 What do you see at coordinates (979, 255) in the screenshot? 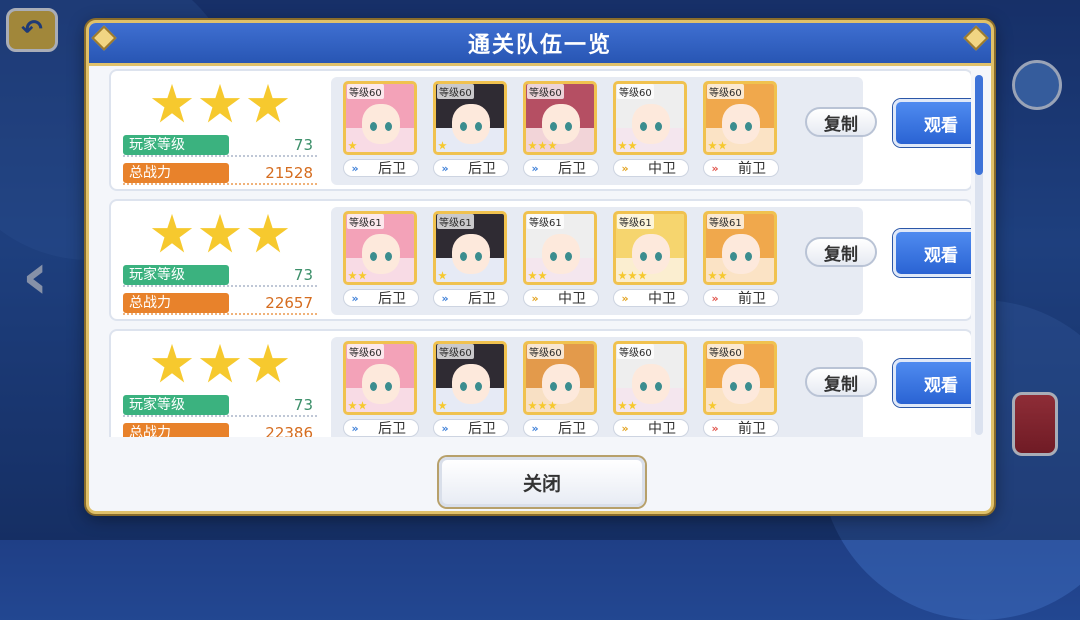
I see `list-scrollbar` at bounding box center [979, 255].